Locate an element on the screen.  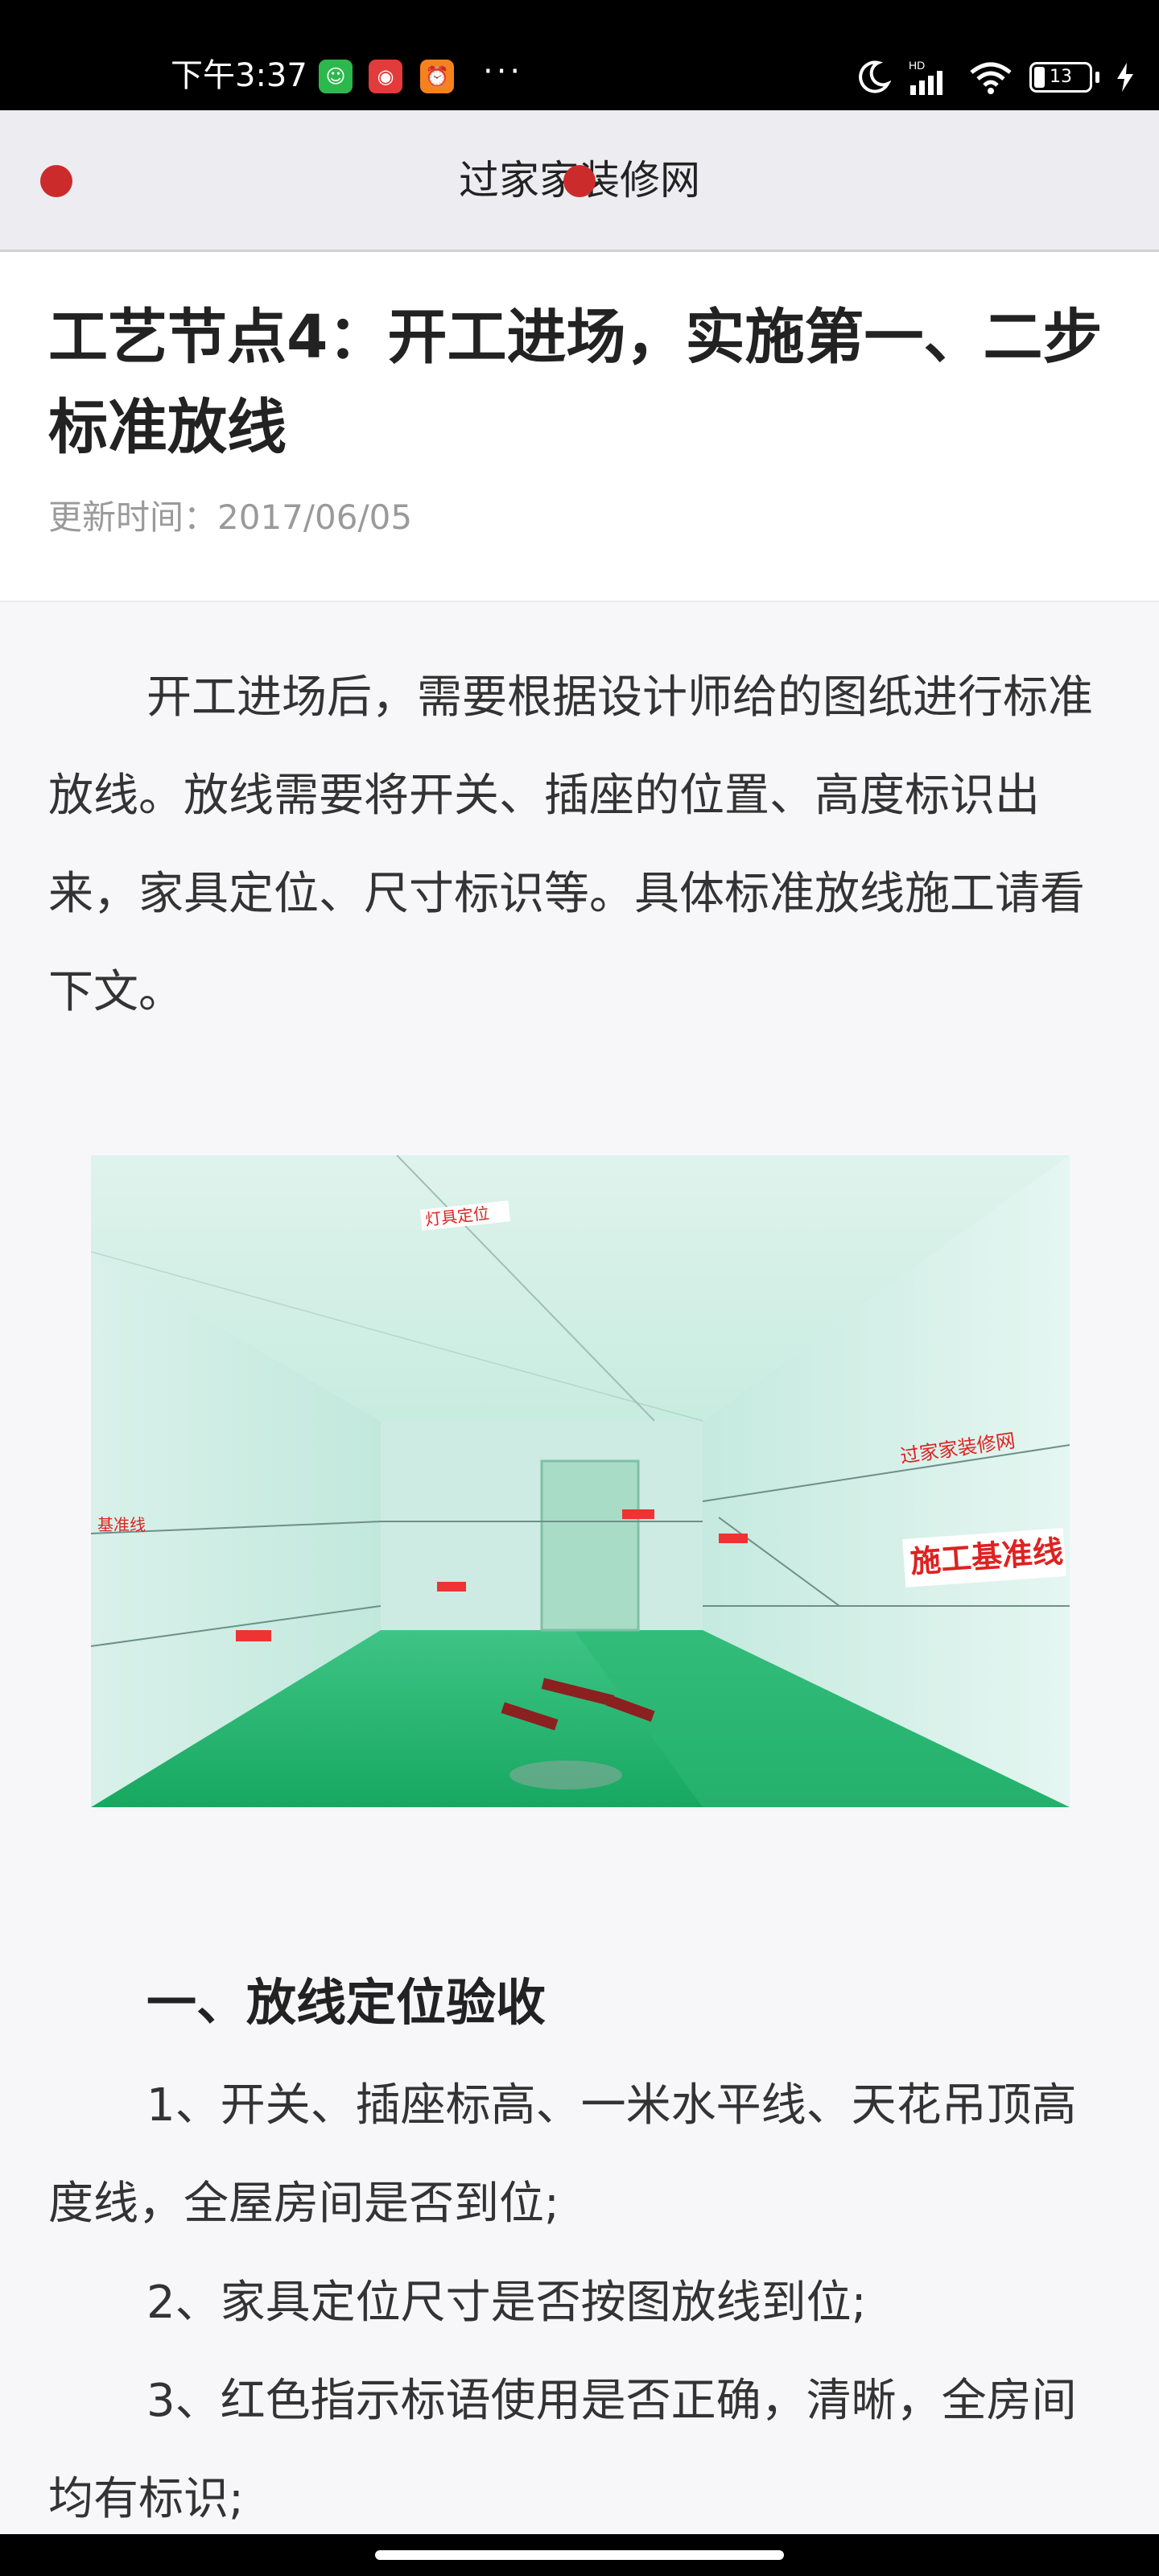
red-dot-icon is located at coordinates (579, 181).